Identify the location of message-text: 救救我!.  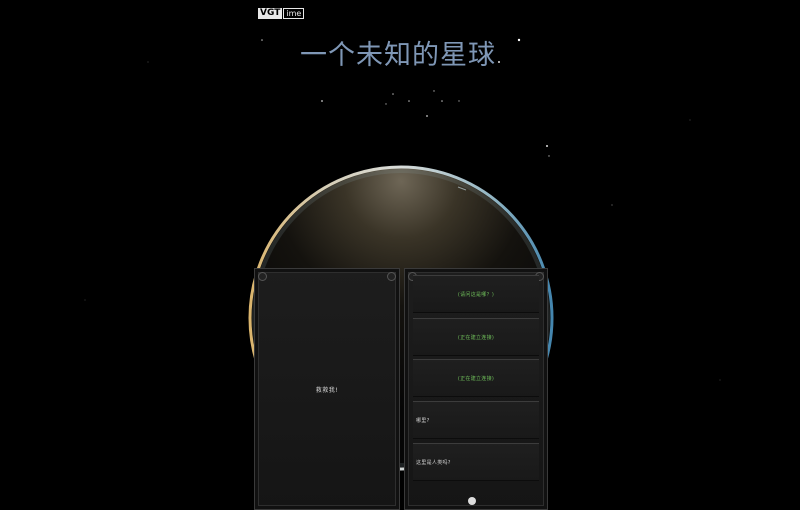
(327, 390).